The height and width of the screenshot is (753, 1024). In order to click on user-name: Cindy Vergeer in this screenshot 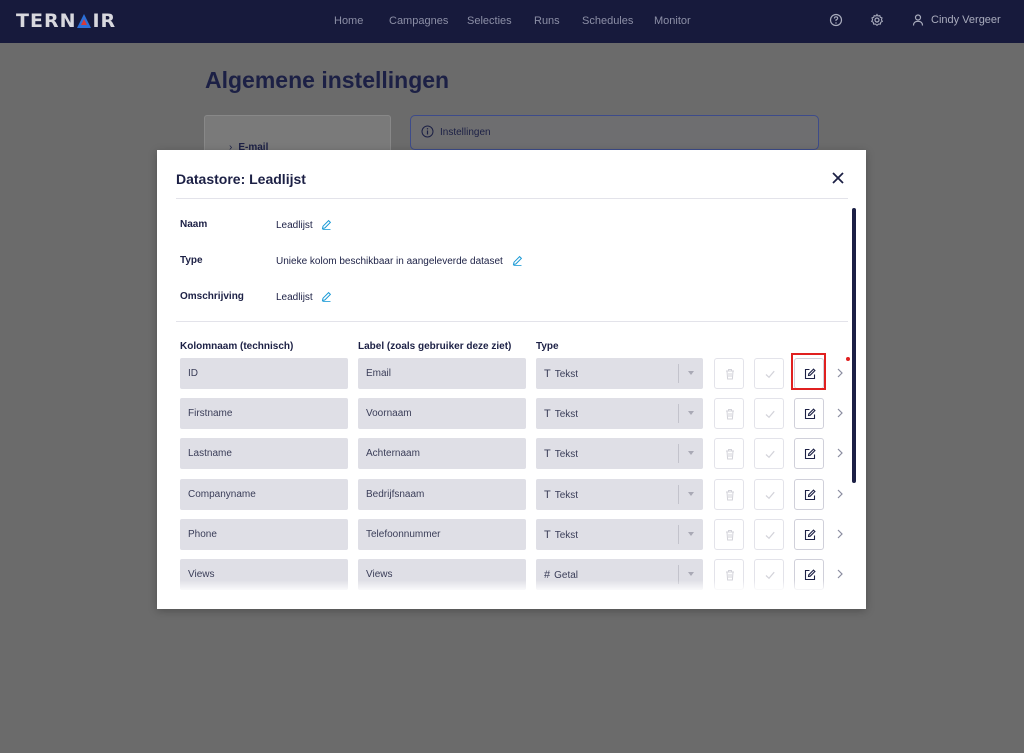, I will do `click(966, 20)`.